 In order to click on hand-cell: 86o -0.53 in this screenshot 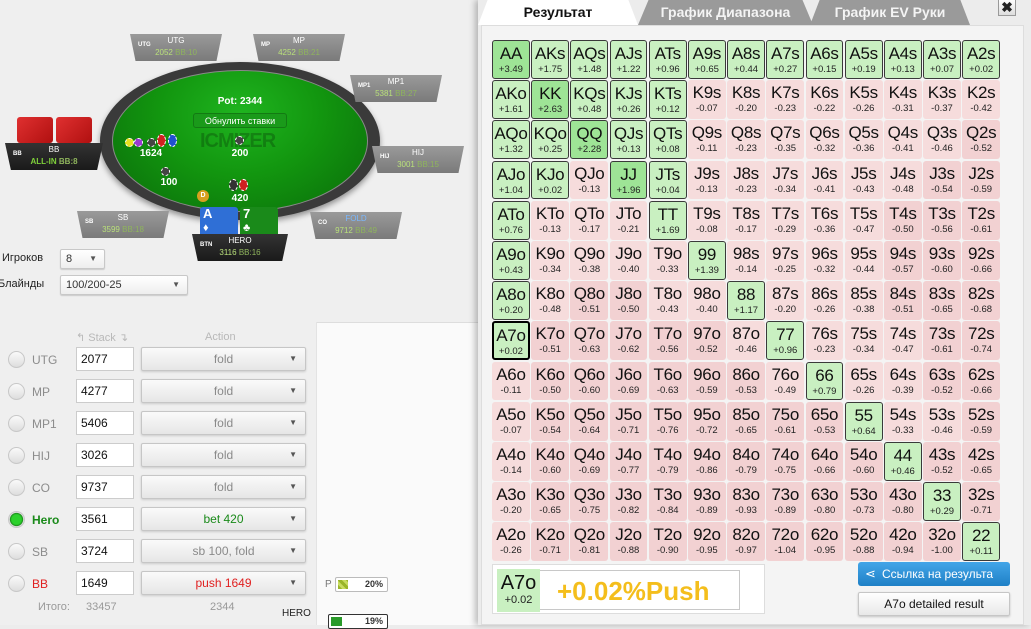, I will do `click(746, 381)`.